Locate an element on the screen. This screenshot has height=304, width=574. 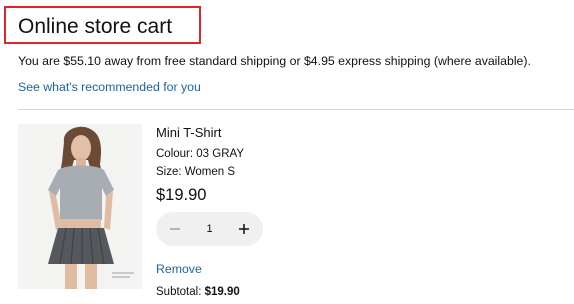
subtotal-value: $19.90 is located at coordinates (222, 292).